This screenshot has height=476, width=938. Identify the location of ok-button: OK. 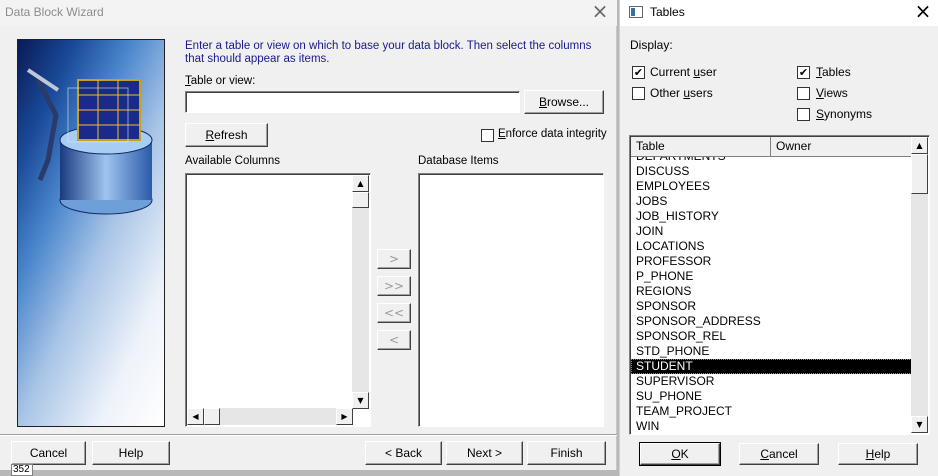
(680, 454).